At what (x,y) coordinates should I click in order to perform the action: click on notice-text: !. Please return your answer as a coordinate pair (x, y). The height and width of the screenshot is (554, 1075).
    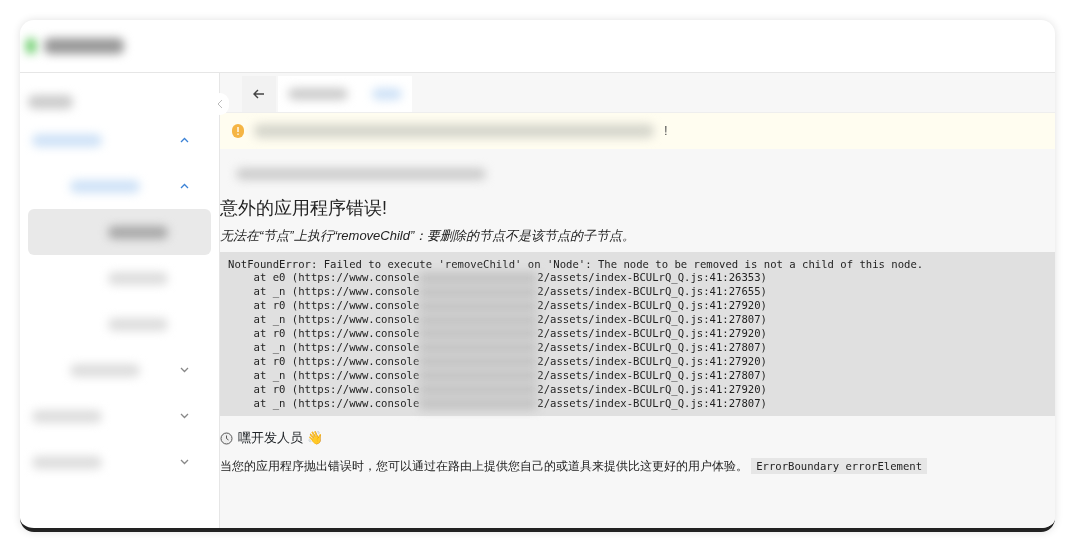
    Looking at the image, I should click on (666, 131).